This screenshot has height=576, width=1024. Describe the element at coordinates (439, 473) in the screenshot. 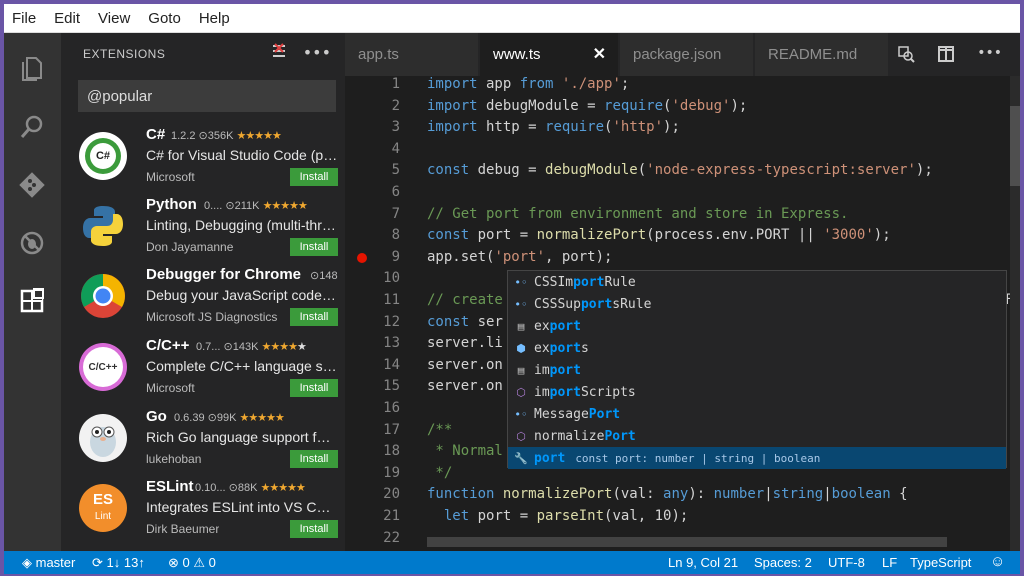

I see `code-line: */` at that location.